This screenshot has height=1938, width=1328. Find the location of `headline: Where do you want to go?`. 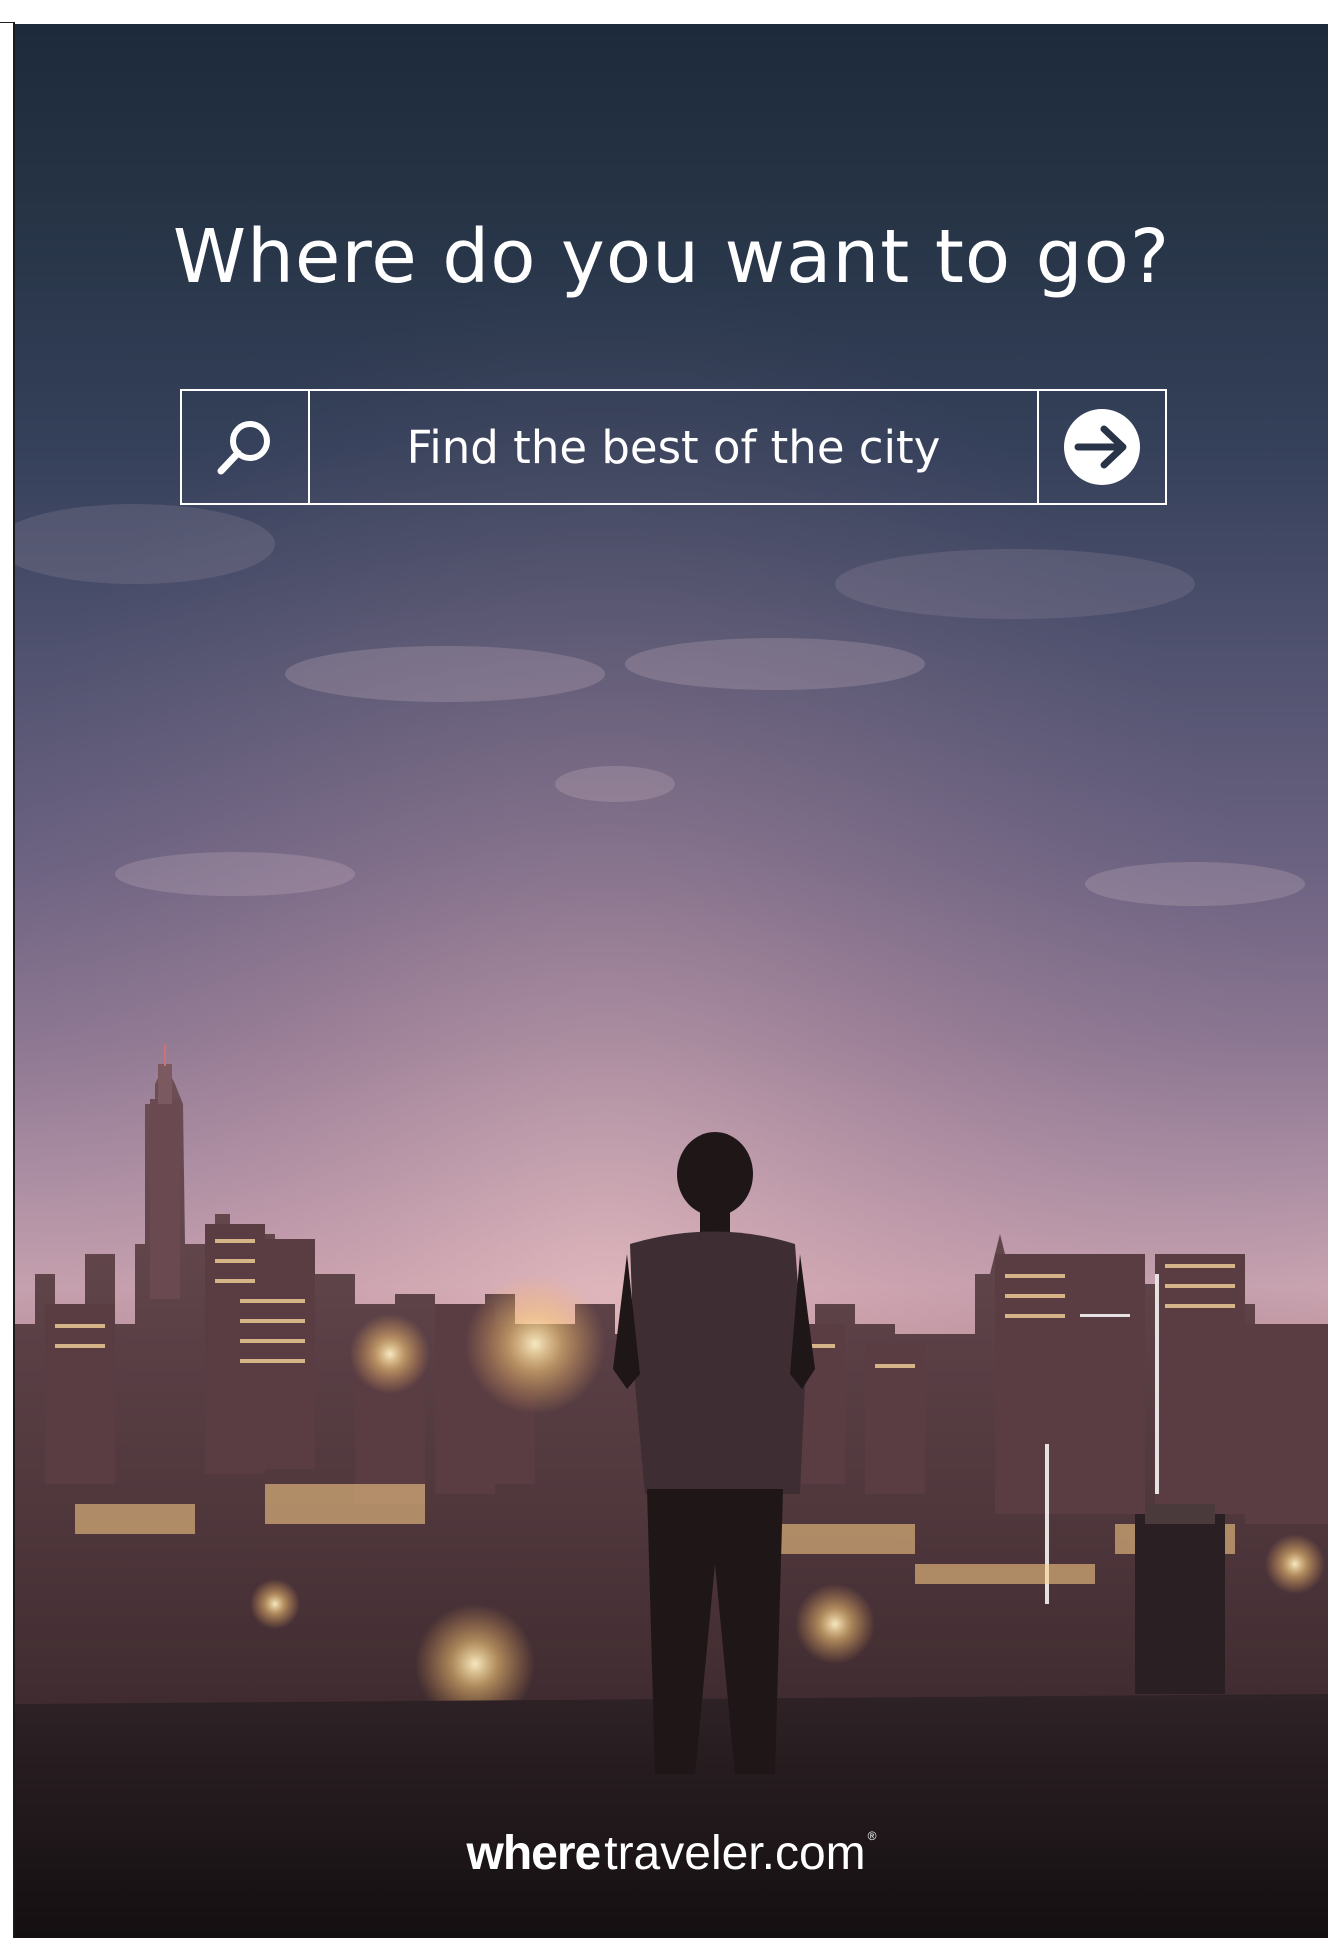

headline: Where do you want to go? is located at coordinates (671, 257).